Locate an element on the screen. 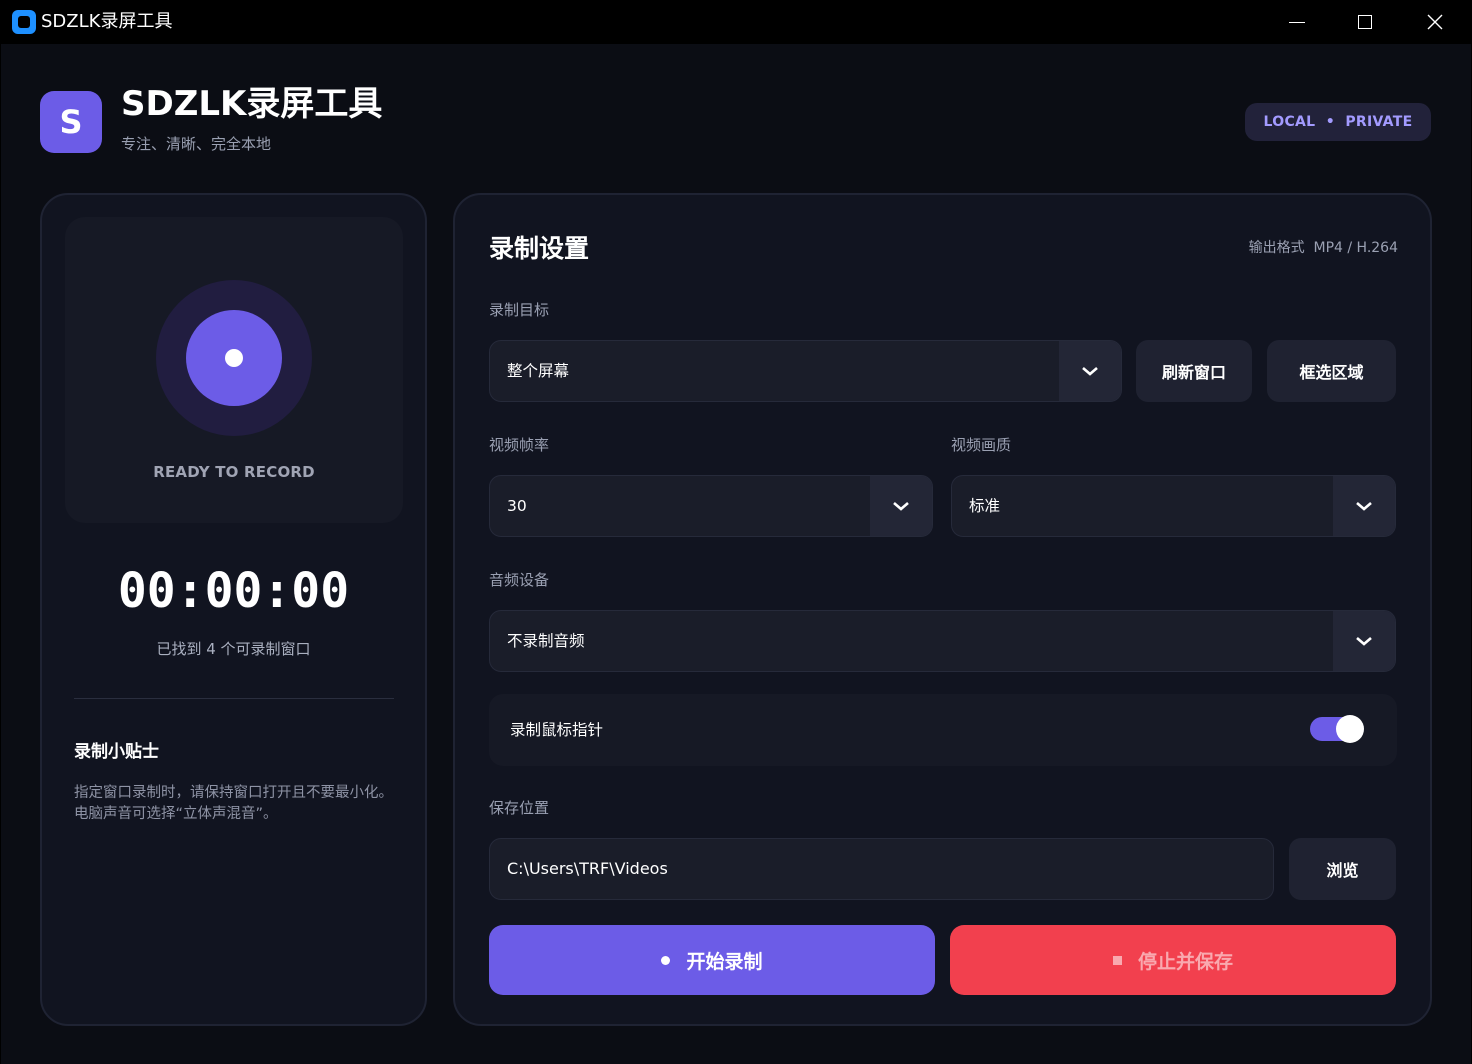  record-dot-icon is located at coordinates (666, 960).